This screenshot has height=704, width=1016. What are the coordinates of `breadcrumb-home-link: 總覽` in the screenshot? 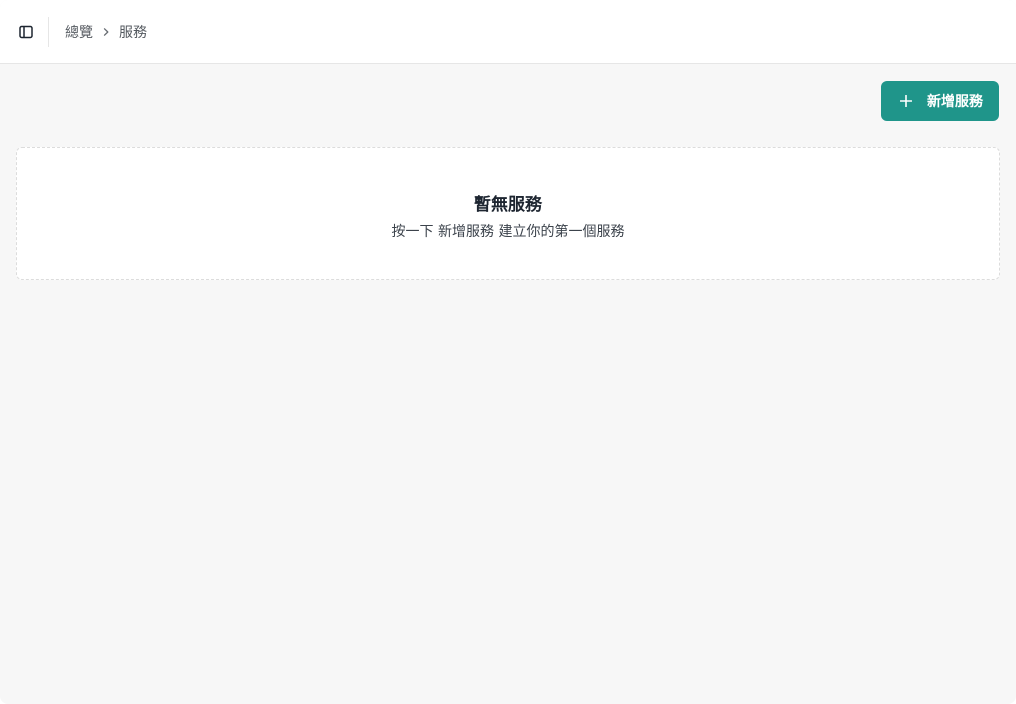 It's located at (79, 32).